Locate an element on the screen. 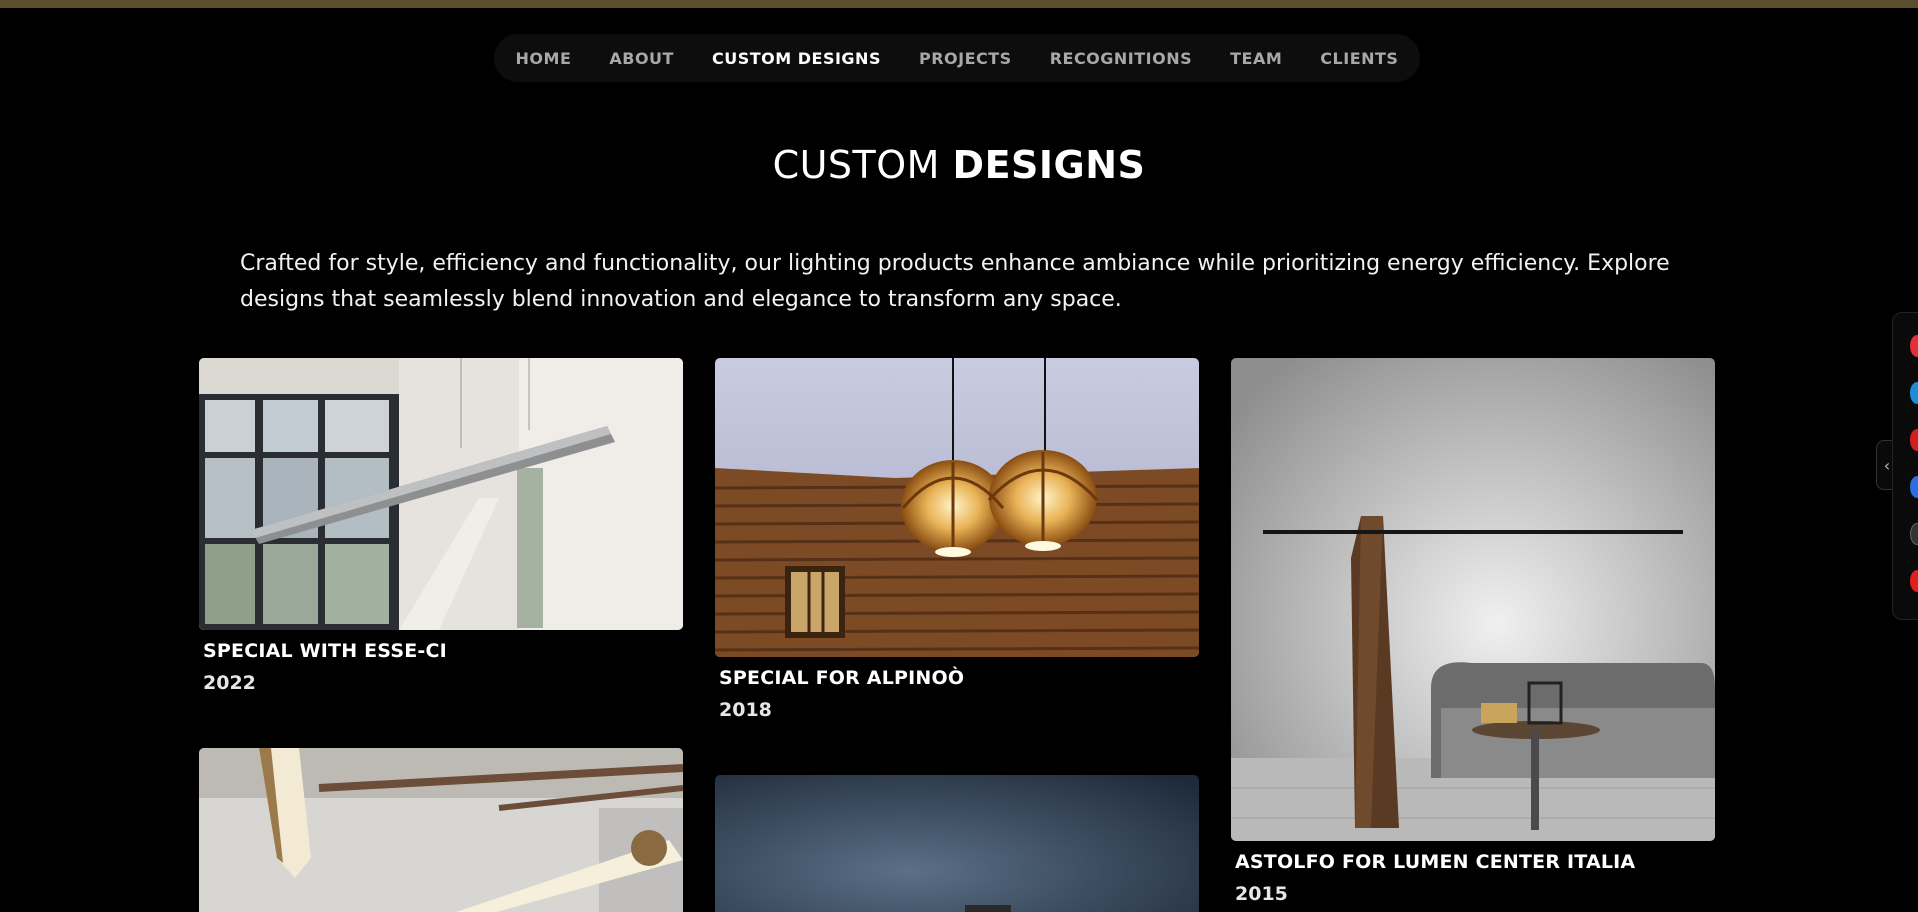 The width and height of the screenshot is (1918, 912). nav-item-recognitions: RECOGNITIONS is located at coordinates (1121, 58).